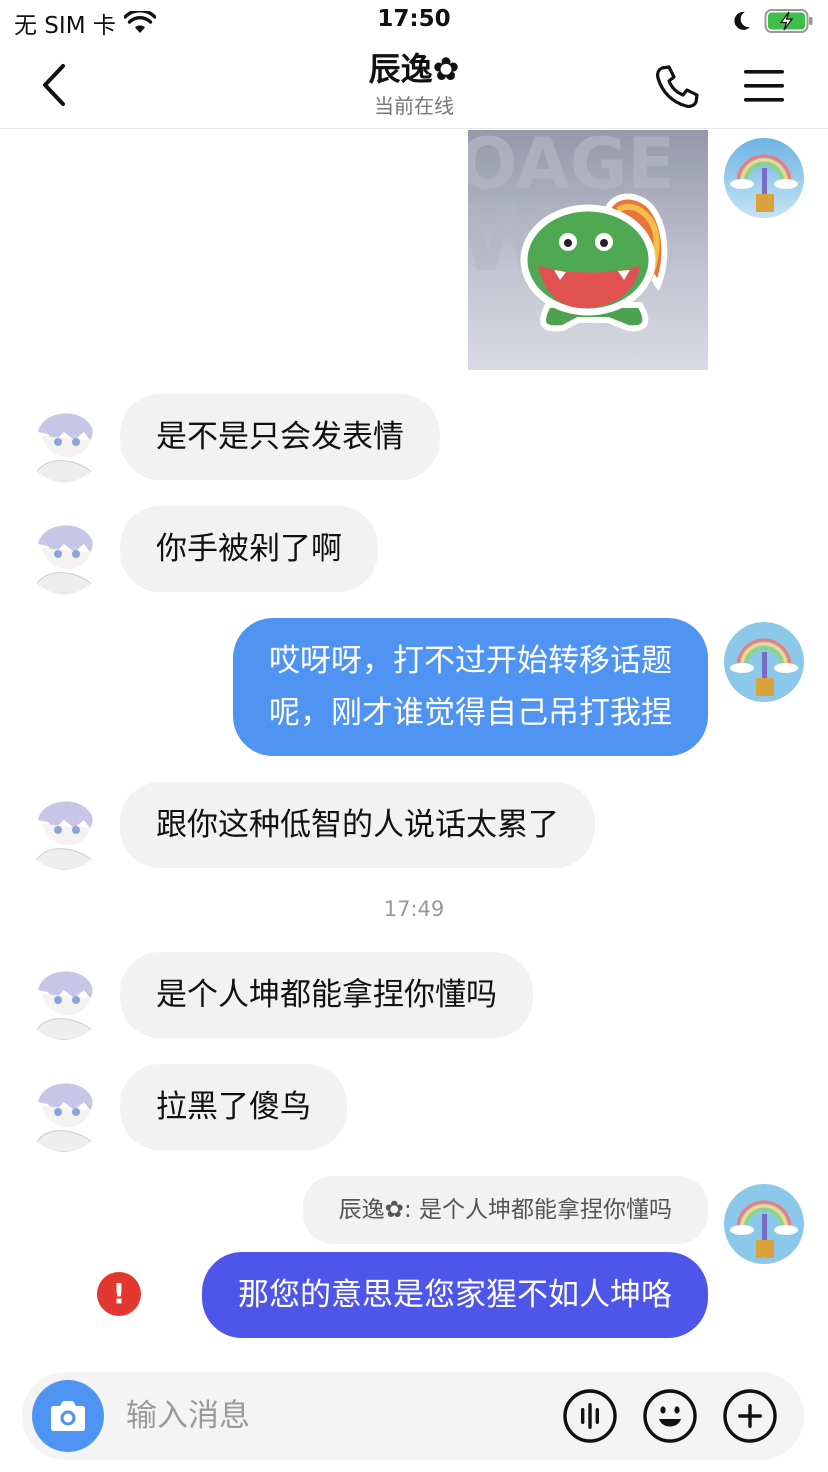 The height and width of the screenshot is (1472, 828). I want to click on send-failed-icon: !, so click(119, 1294).